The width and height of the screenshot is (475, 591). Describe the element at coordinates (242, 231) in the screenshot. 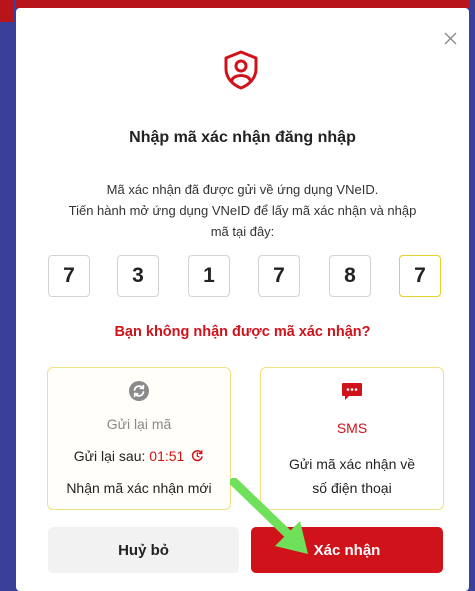

I see `description-line: mã tại đây:` at that location.